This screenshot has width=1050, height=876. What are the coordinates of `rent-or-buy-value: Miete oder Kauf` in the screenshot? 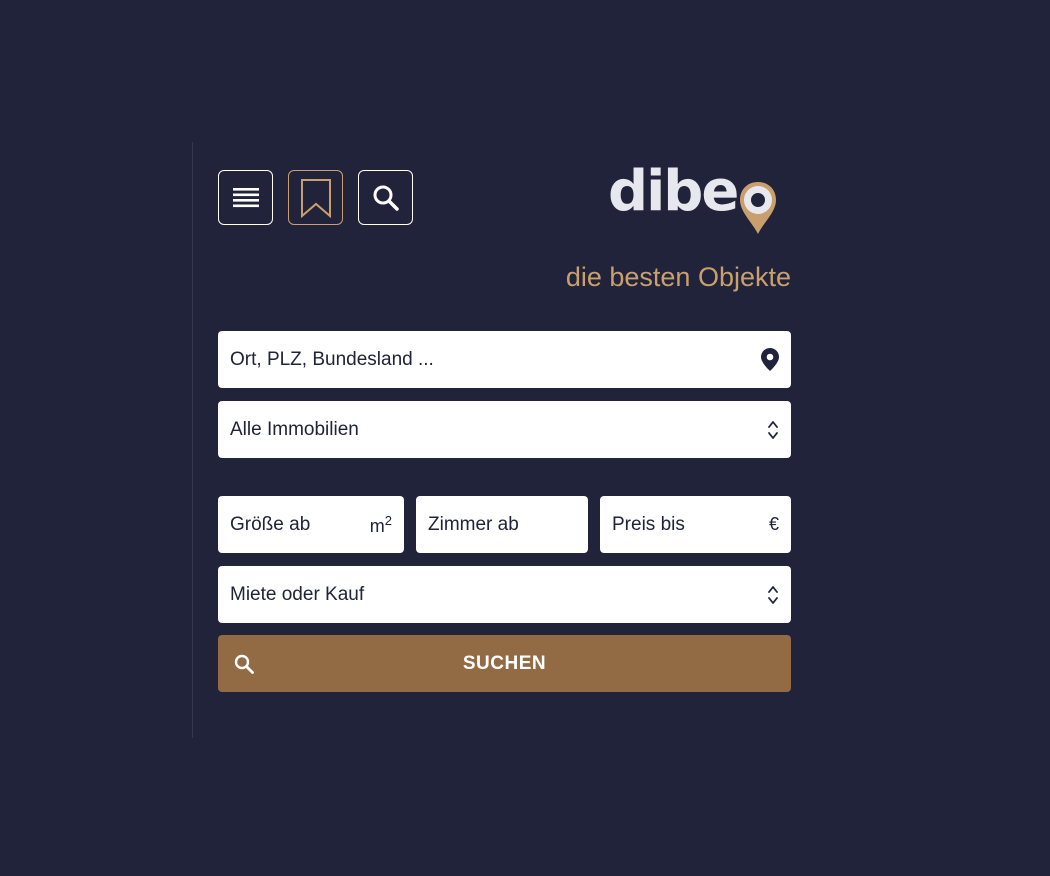 It's located at (297, 594).